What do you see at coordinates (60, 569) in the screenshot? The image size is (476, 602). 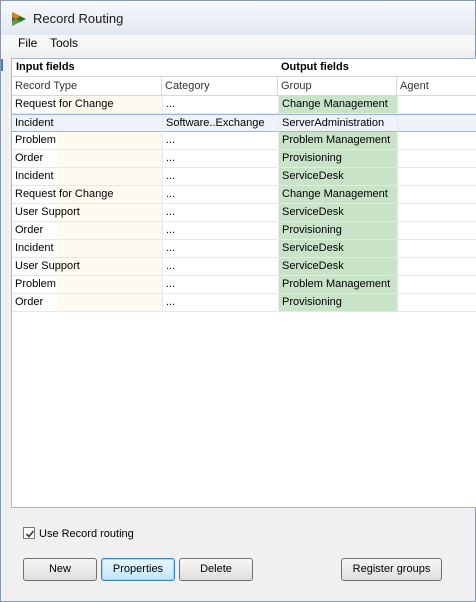 I see `new-button: New` at bounding box center [60, 569].